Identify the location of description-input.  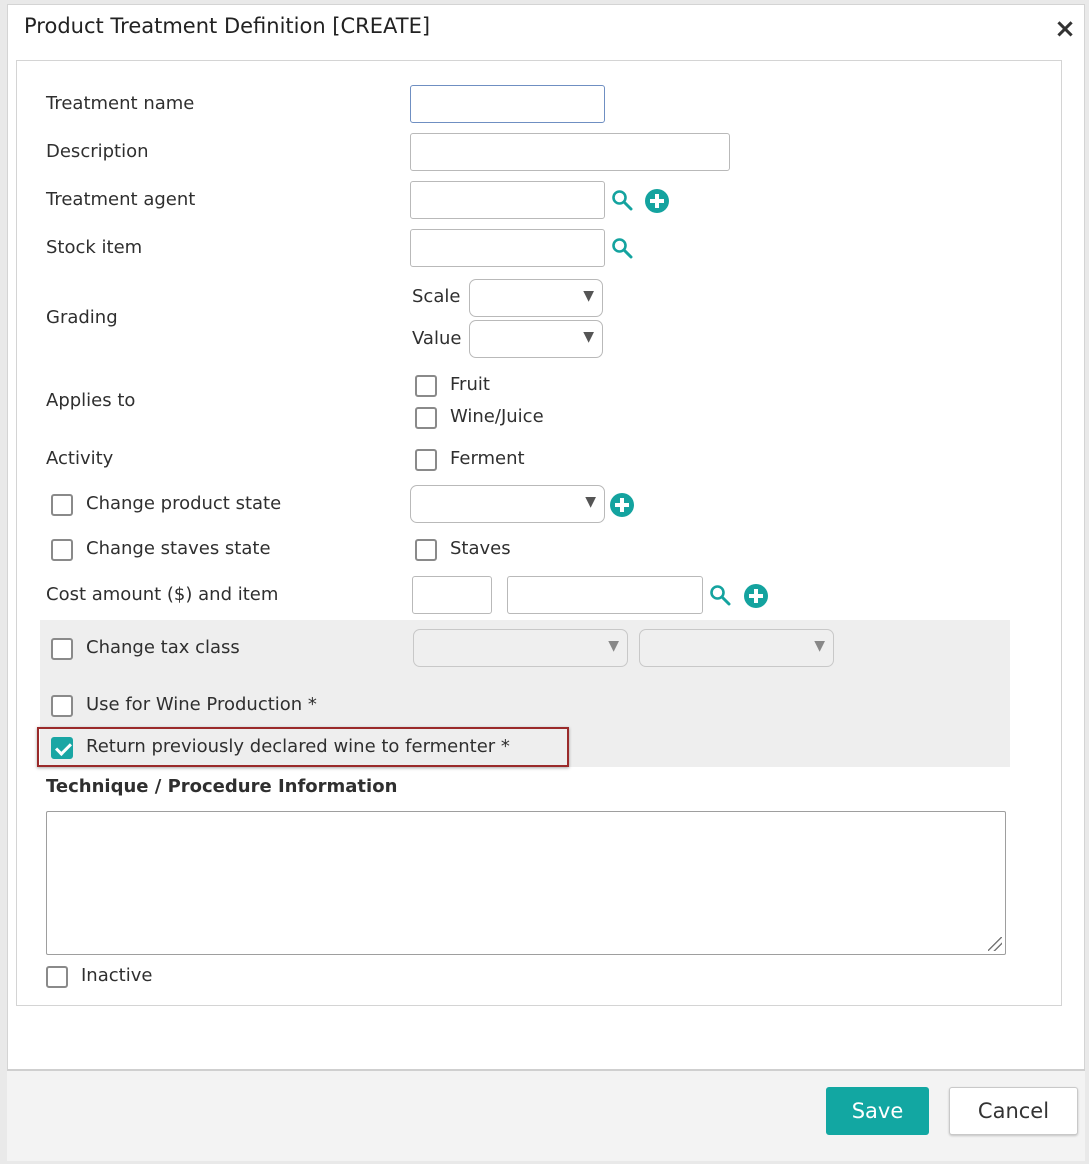
(570, 152).